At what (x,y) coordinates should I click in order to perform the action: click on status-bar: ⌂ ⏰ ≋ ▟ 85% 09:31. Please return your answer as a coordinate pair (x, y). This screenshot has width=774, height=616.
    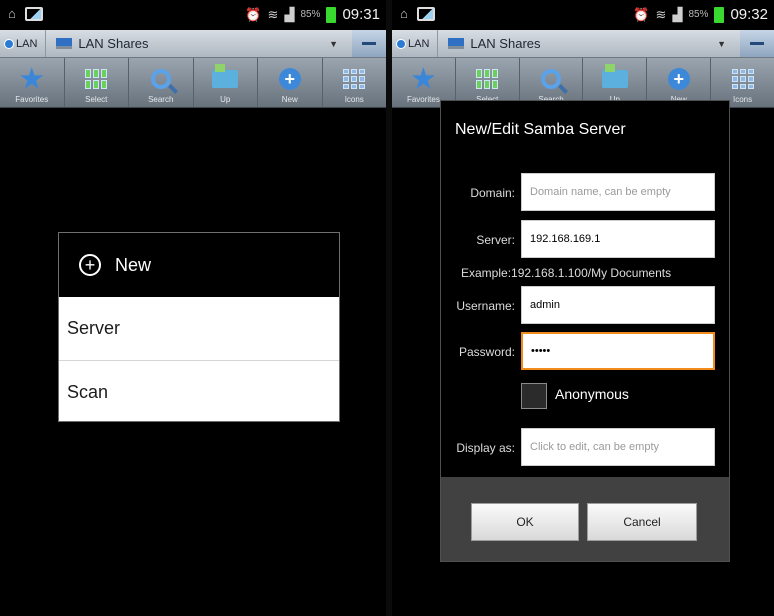
    Looking at the image, I should click on (193, 15).